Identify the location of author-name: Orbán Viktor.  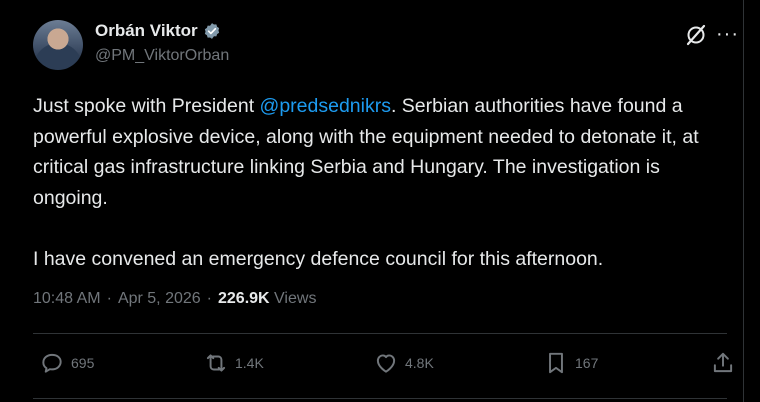
(146, 31).